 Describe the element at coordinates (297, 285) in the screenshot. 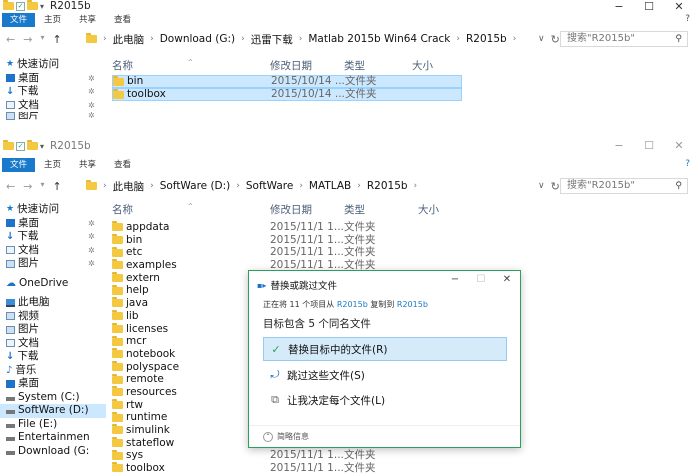

I see `dialog-title-bar: ▪▸ 替换或跳过文件` at that location.